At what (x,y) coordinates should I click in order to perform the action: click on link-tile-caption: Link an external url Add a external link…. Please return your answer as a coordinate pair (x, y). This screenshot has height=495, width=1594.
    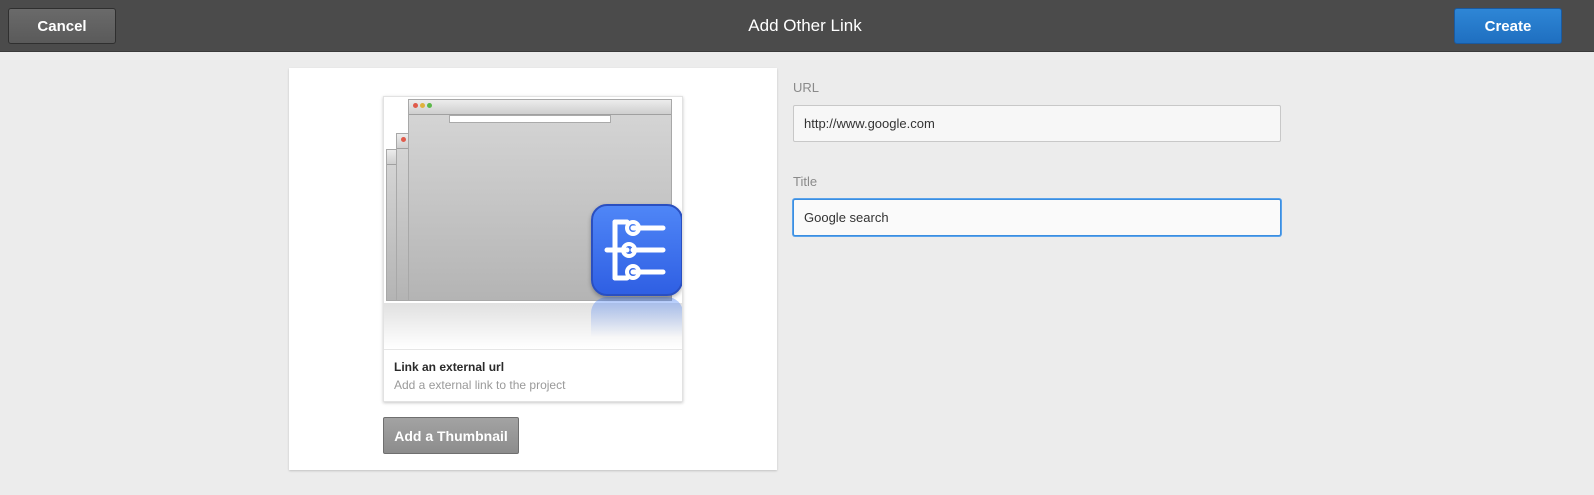
    Looking at the image, I should click on (533, 375).